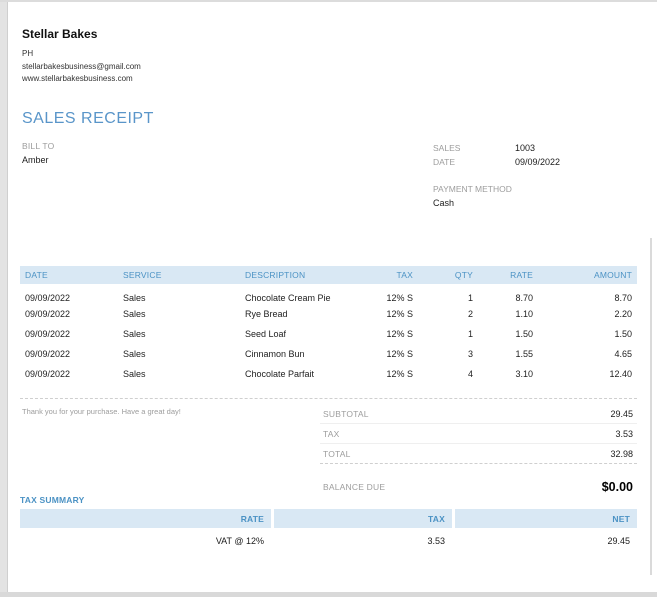 The height and width of the screenshot is (597, 657). I want to click on balance-due-label: BALANCE DUE, so click(354, 487).